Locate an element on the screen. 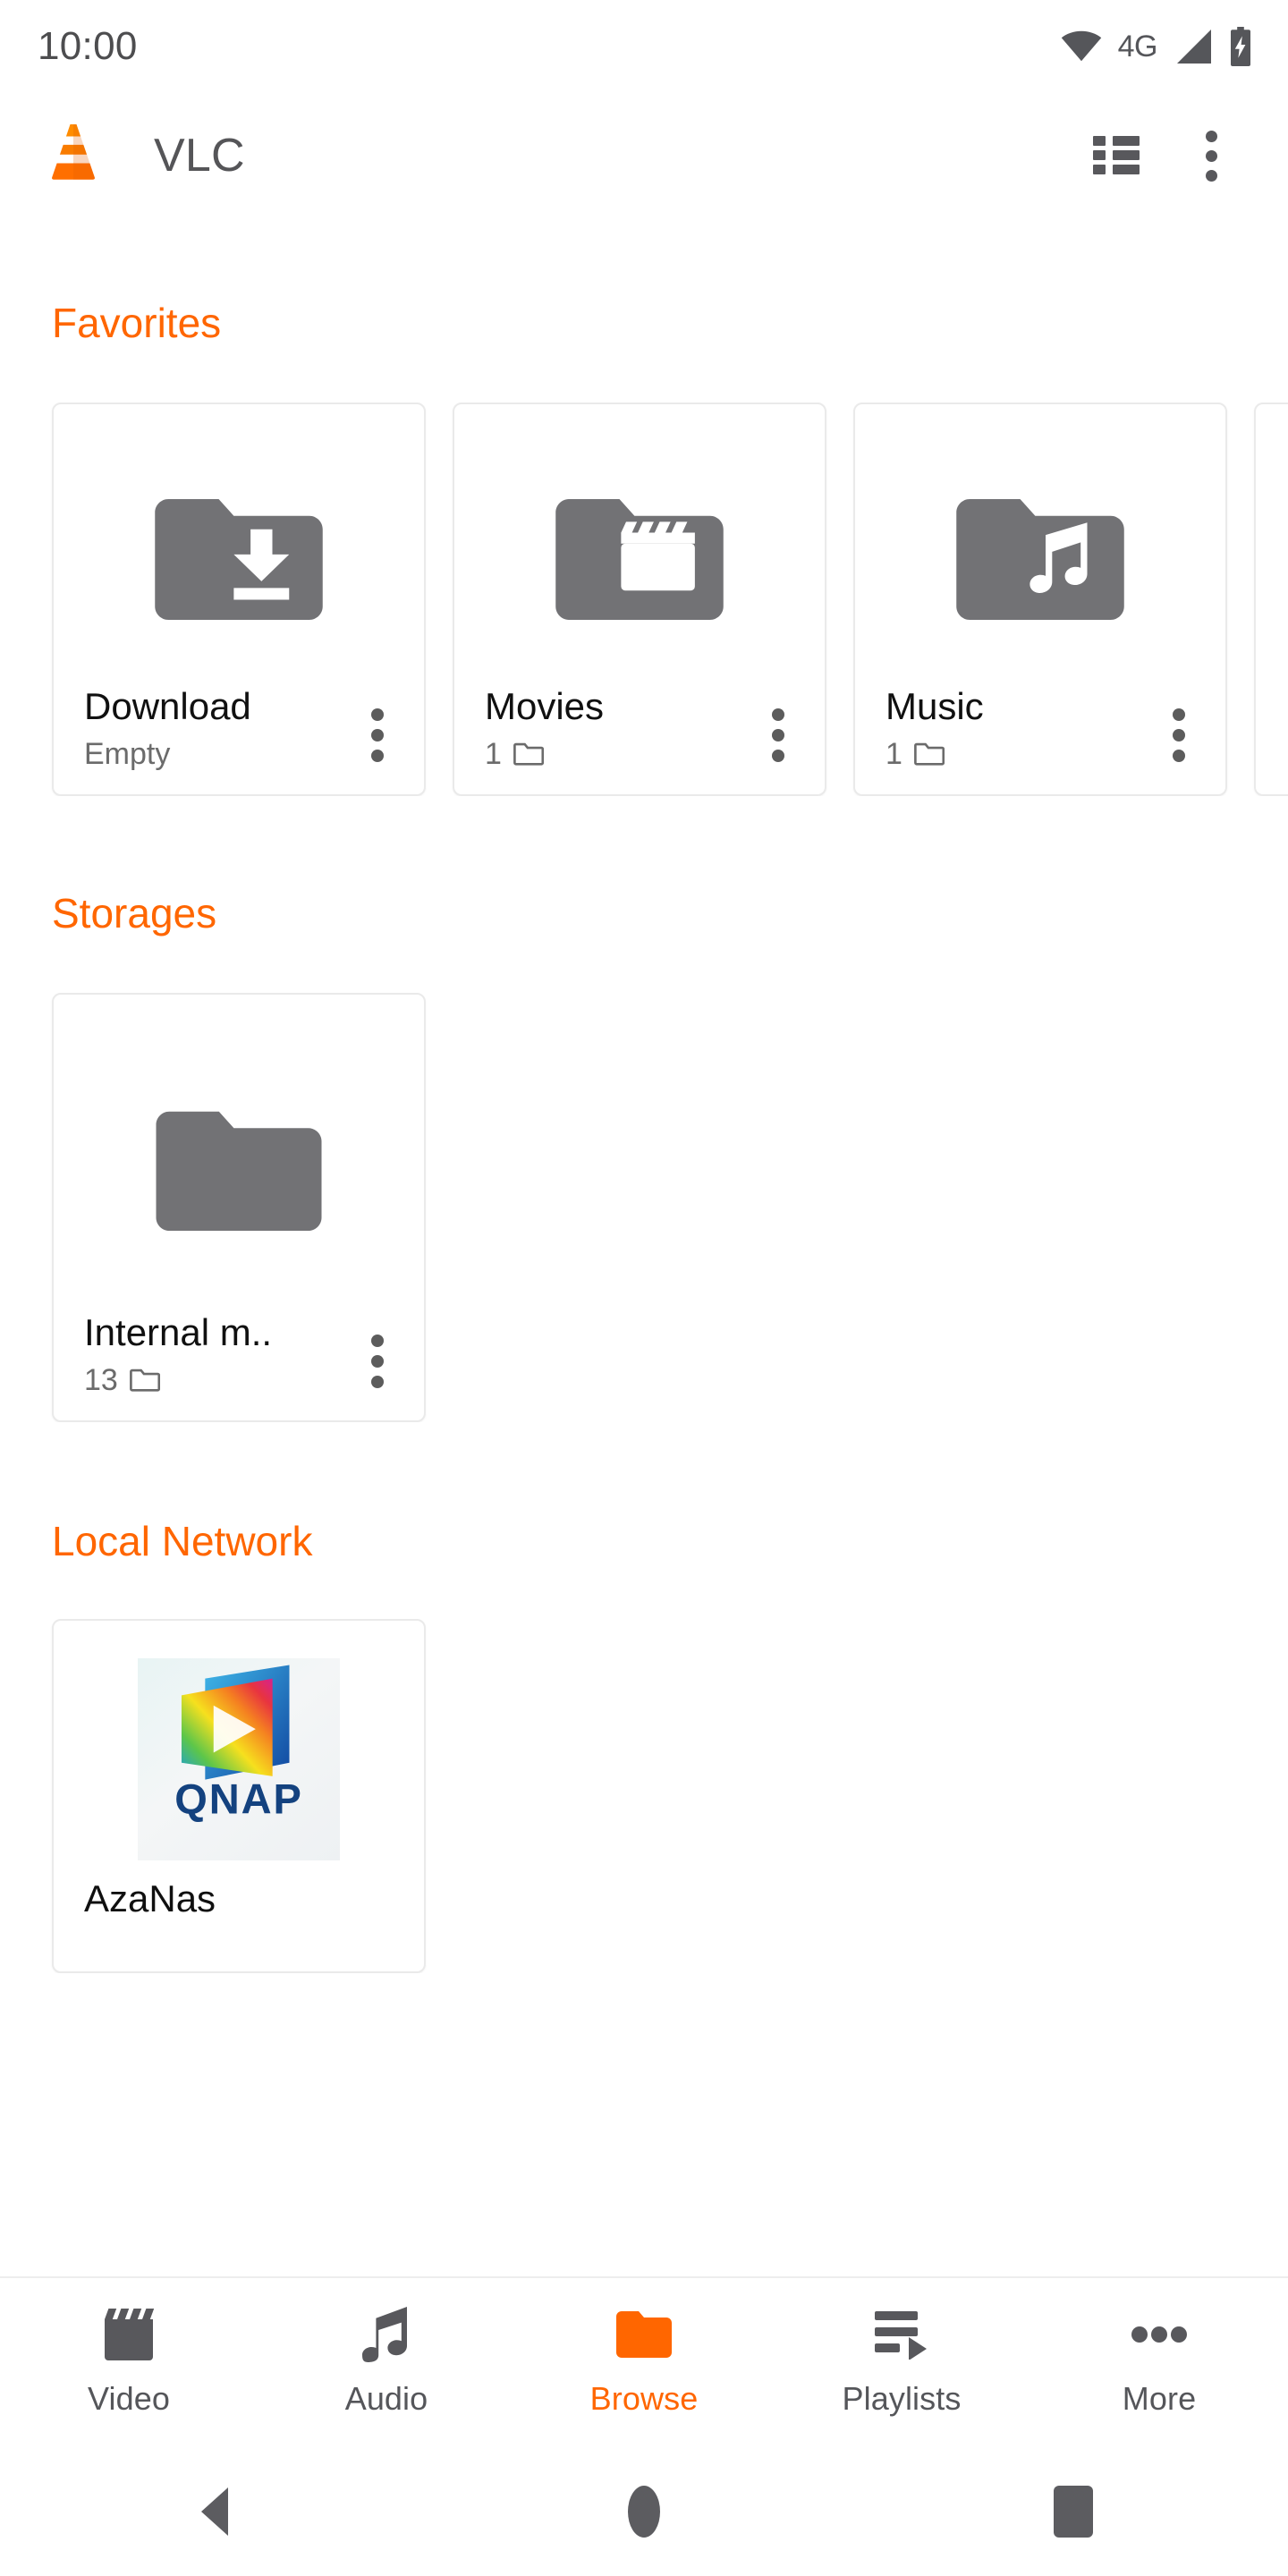 This screenshot has width=1288, height=2576. wifi-icon is located at coordinates (1081, 46).